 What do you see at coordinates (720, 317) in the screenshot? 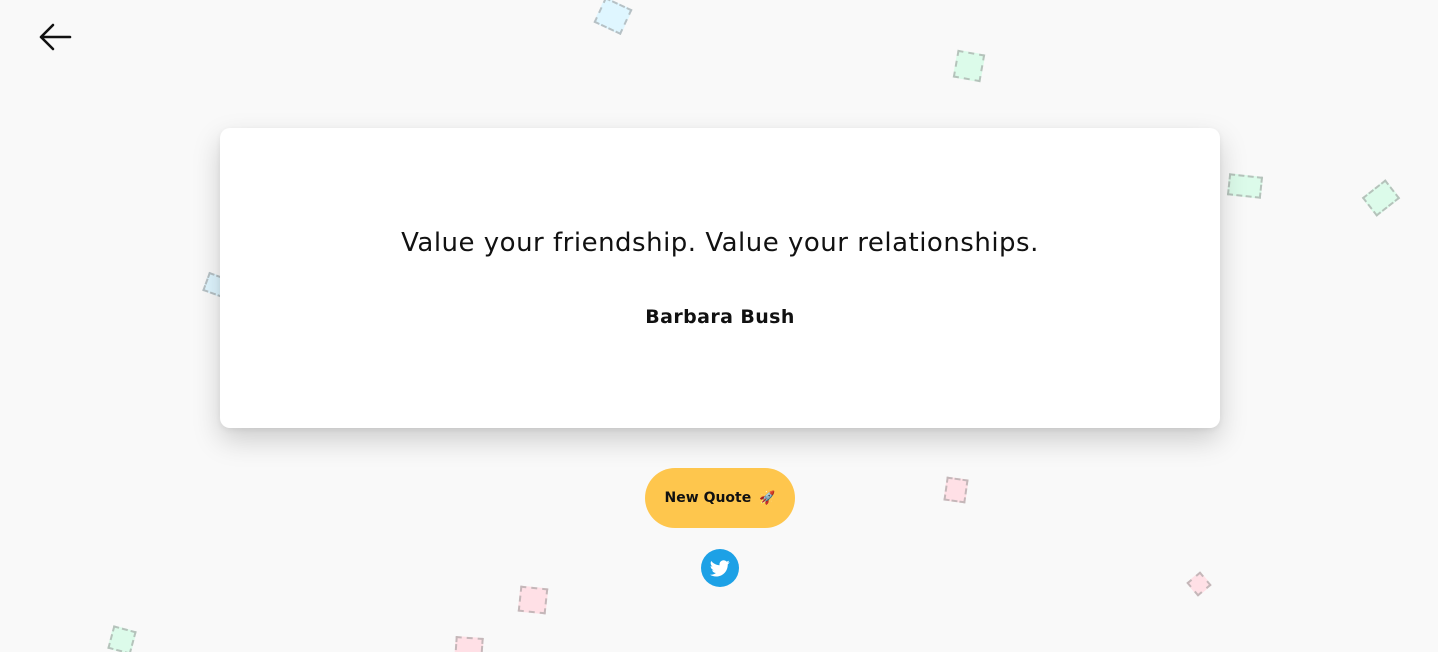
I see `quote-author: Barbara Bush` at bounding box center [720, 317].